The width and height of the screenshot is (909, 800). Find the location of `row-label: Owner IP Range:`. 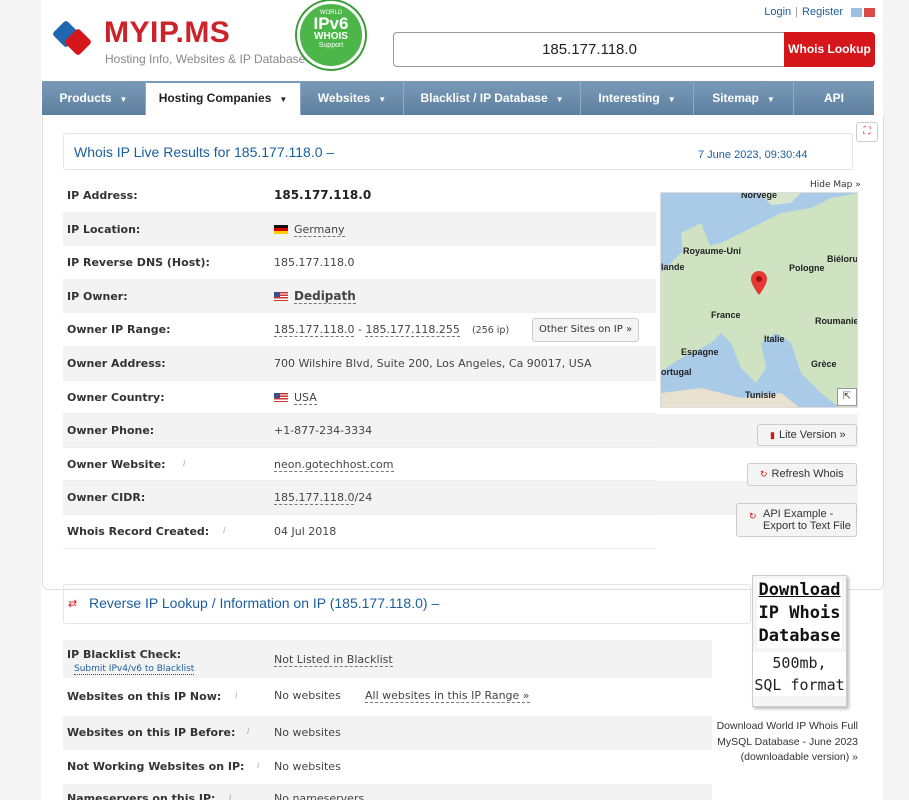

row-label: Owner IP Range: is located at coordinates (119, 330).